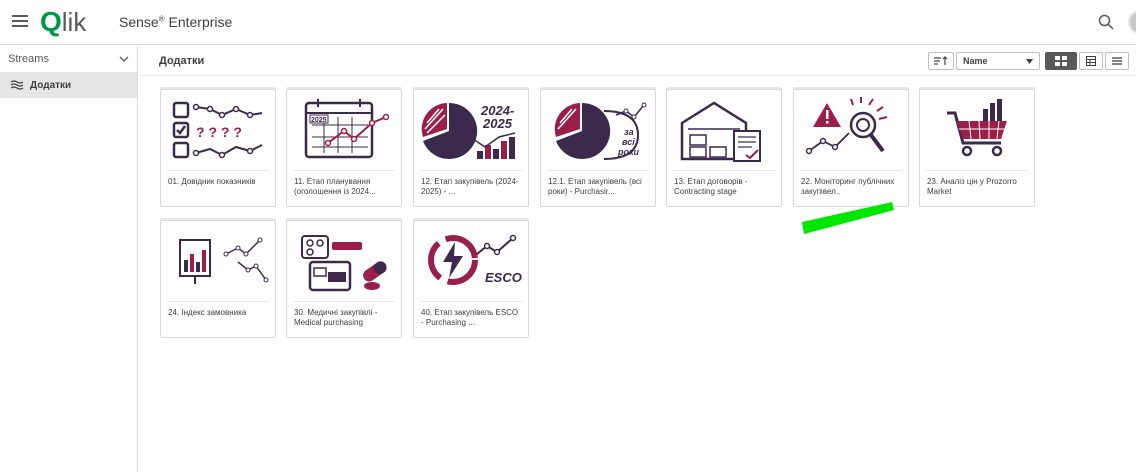 This screenshot has height=472, width=1136. Describe the element at coordinates (711, 186) in the screenshot. I see `app-card-label: 13. Етап договорів - Contracting stage` at that location.